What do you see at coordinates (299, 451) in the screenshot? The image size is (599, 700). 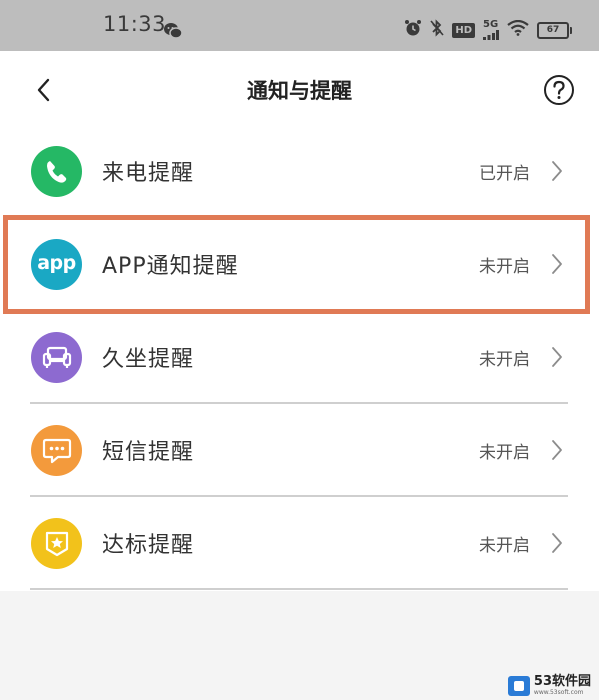 I see `row-sms-reminder: 短信提醒 未开启` at bounding box center [299, 451].